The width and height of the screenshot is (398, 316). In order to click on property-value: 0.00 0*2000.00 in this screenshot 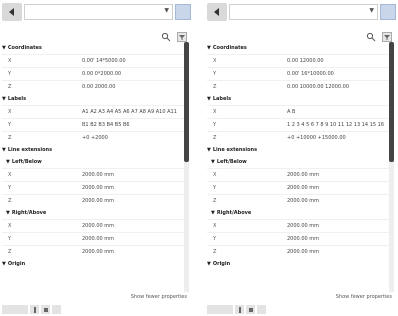, I will do `click(131, 74)`.